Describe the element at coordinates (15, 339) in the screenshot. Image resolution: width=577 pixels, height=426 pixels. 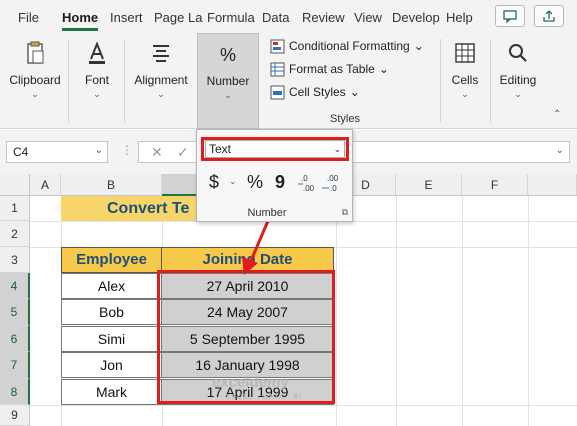
I see `row-header-6: 6` at that location.